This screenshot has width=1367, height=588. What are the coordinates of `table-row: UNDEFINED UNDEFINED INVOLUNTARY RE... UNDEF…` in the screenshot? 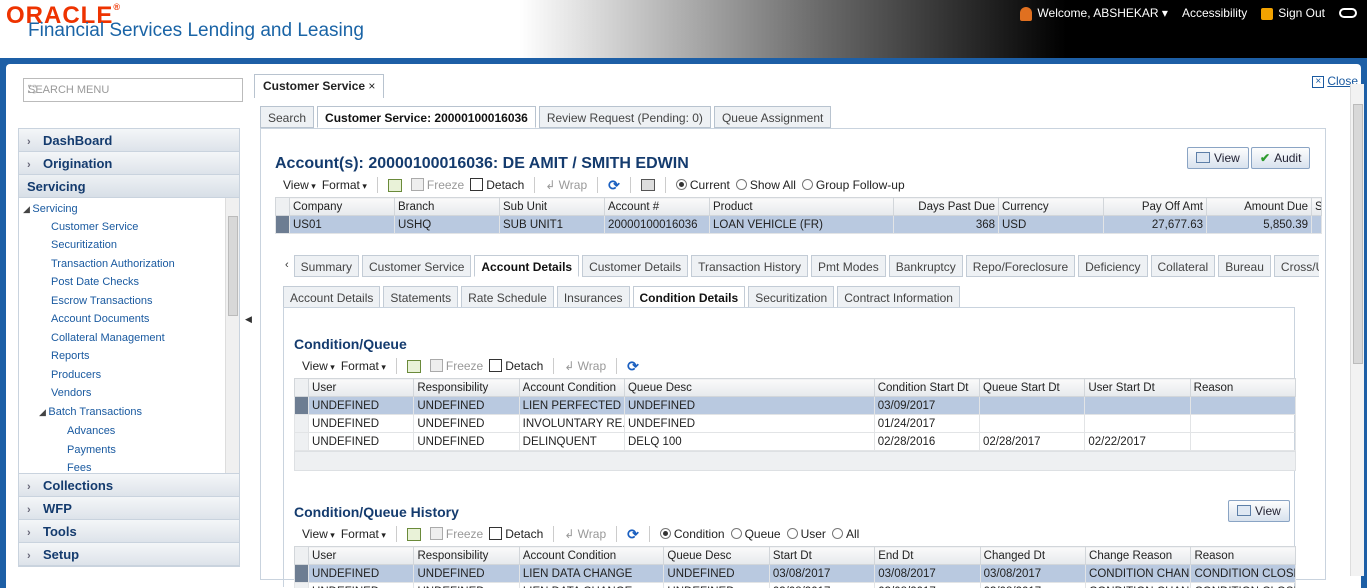 It's located at (795, 423).